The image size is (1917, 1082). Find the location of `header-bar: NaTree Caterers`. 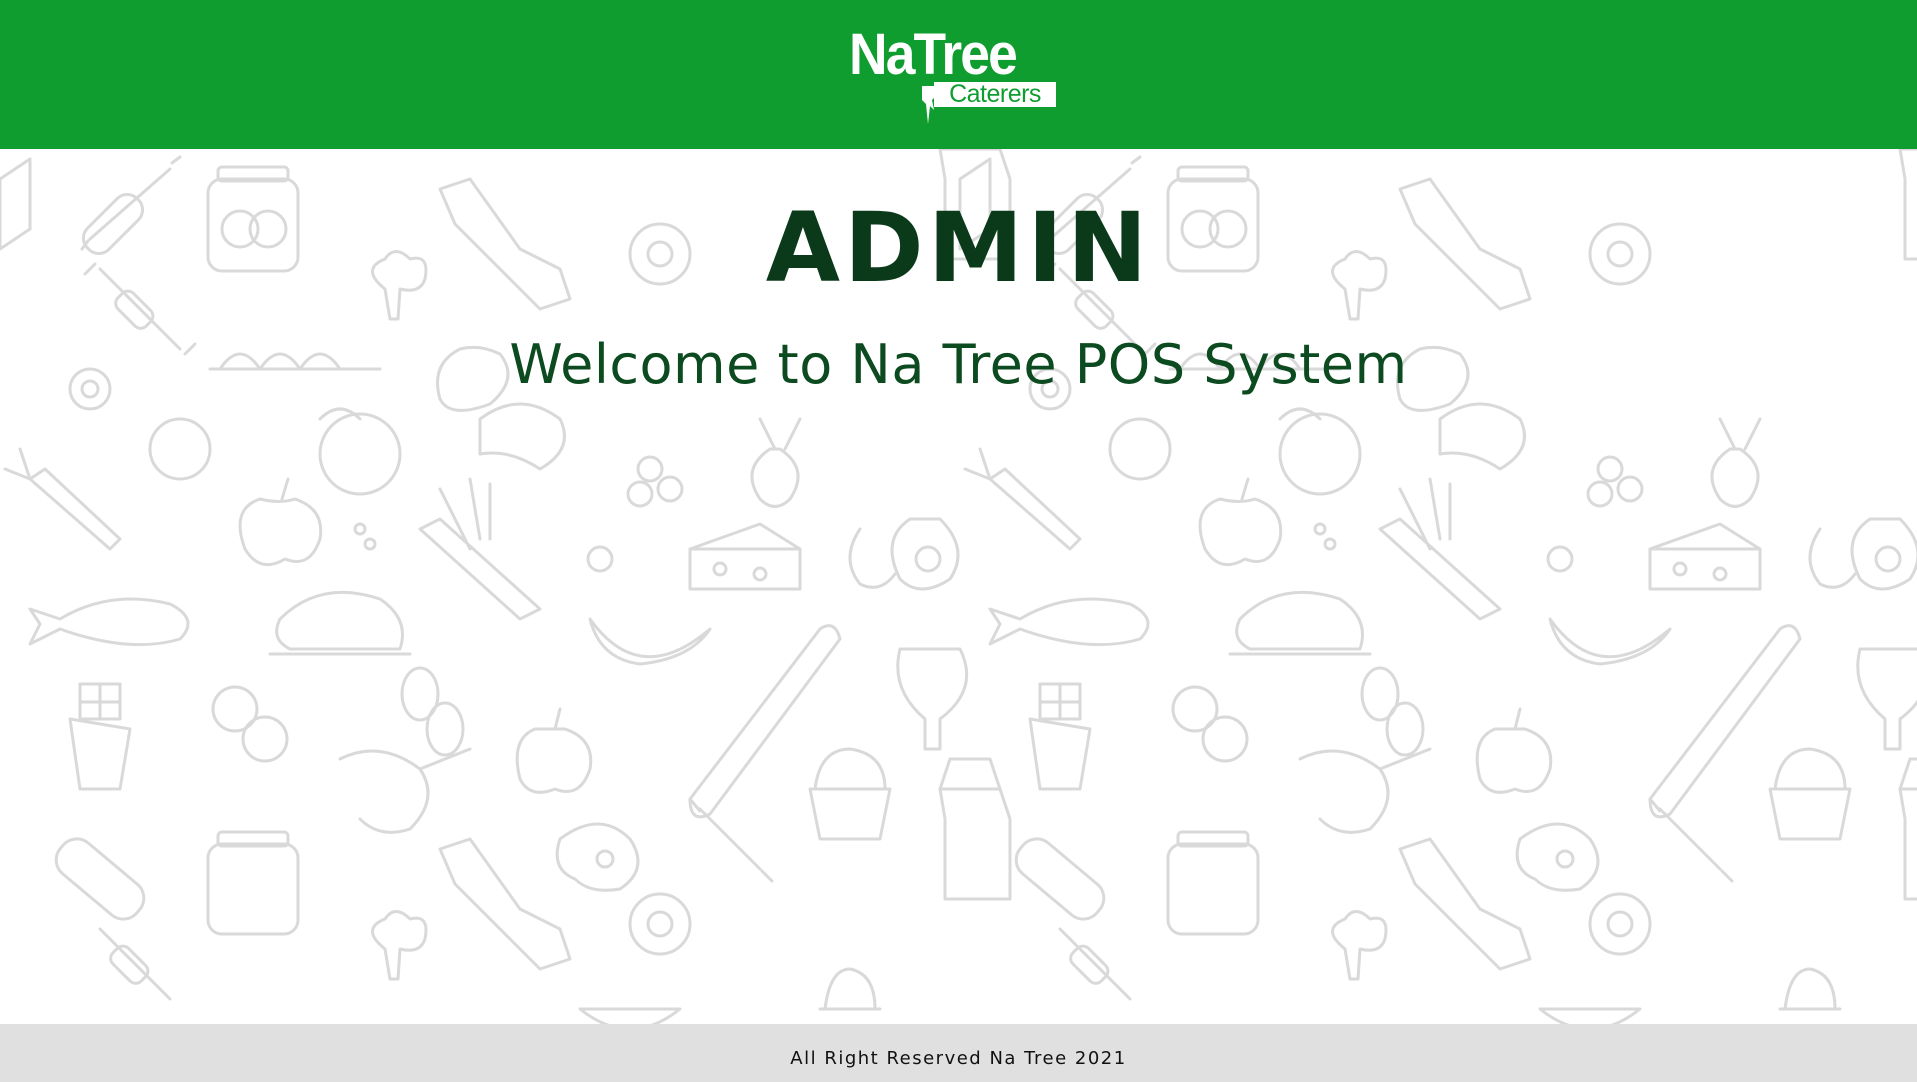

header-bar: NaTree Caterers is located at coordinates (958, 74).